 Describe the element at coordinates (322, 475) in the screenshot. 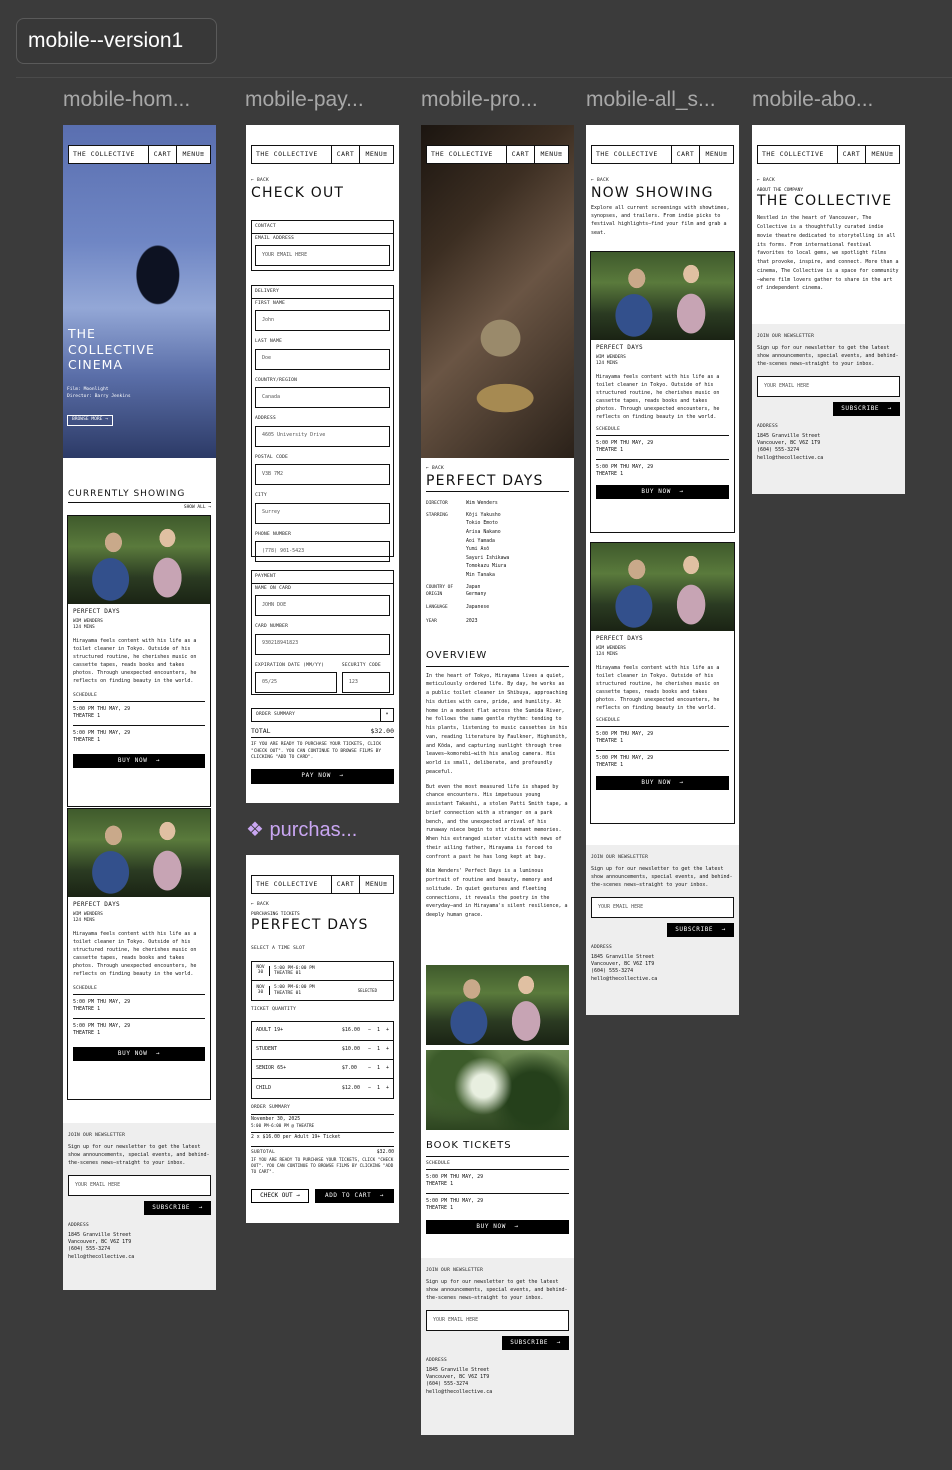

I see `postal-code-field: V3B 7M2` at that location.